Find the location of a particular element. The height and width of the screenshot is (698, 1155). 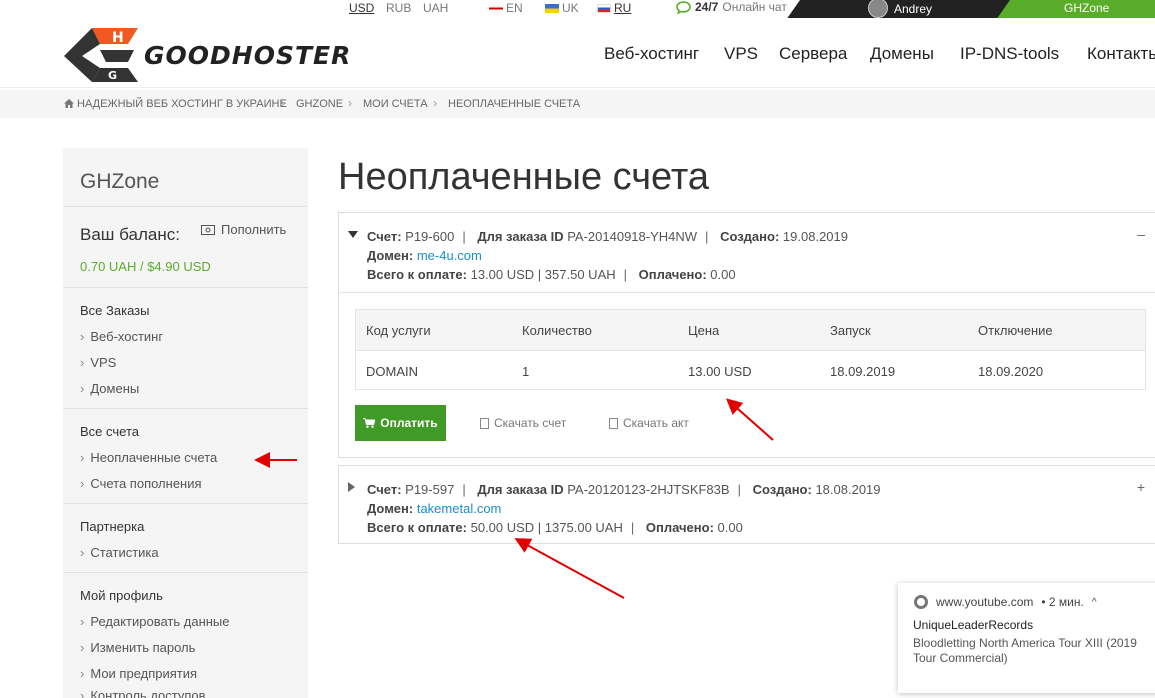

sidebar-item-label: Мои предприятия is located at coordinates (144, 673).